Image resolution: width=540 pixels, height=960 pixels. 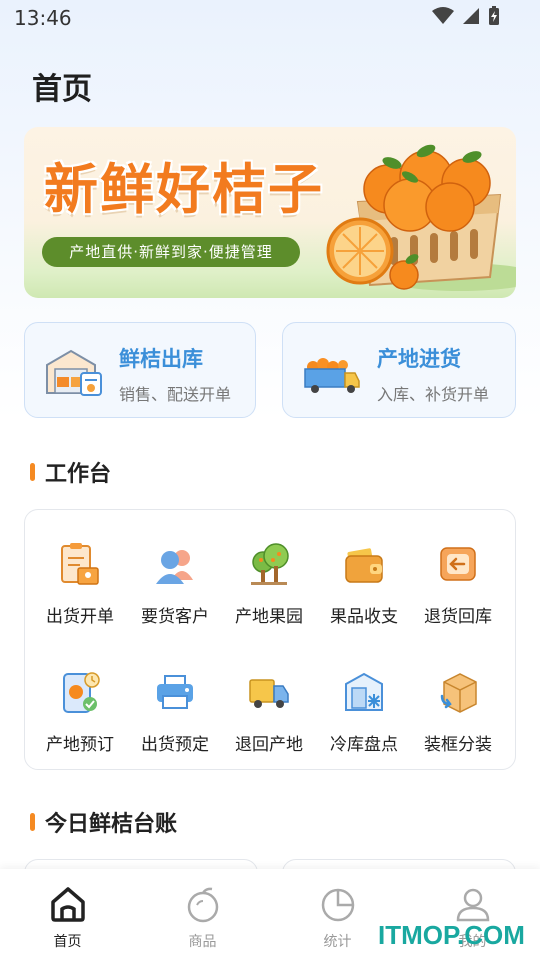 I want to click on ledger-heading: 今日鲜桔台账, so click(x=103, y=822).